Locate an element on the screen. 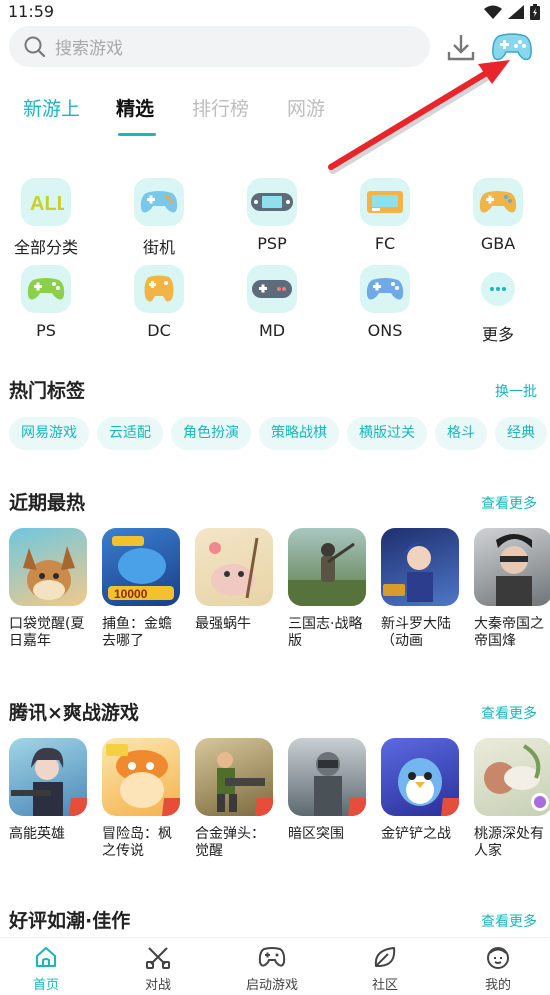  svg-text: 10000 is located at coordinates (131, 594).